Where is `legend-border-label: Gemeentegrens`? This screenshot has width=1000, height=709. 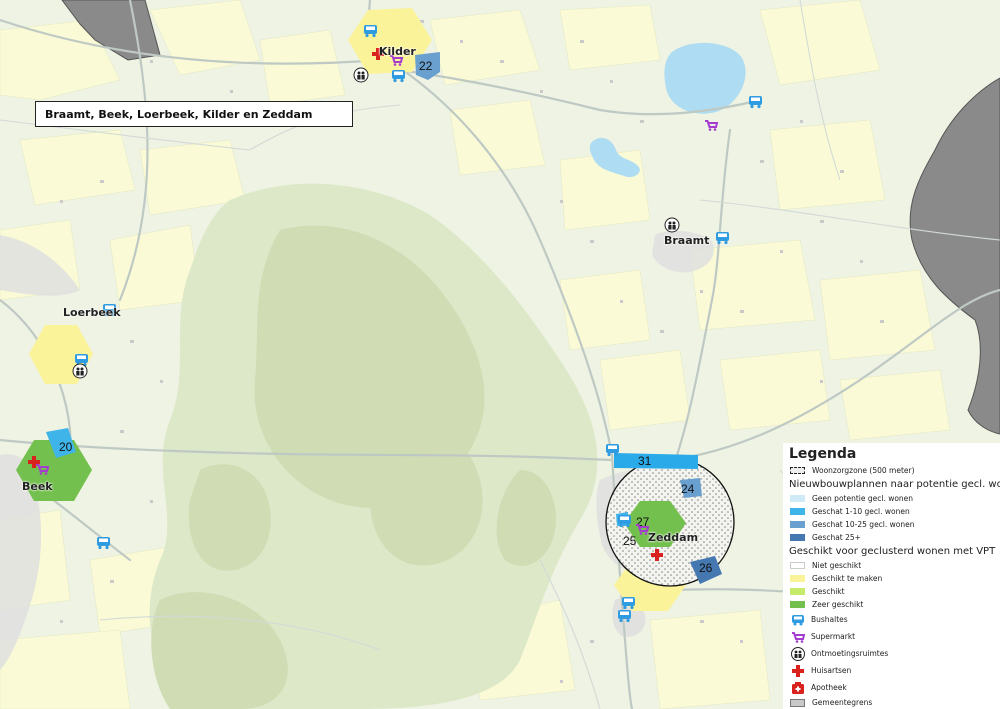
legend-border-label: Gemeentegrens is located at coordinates (842, 702).